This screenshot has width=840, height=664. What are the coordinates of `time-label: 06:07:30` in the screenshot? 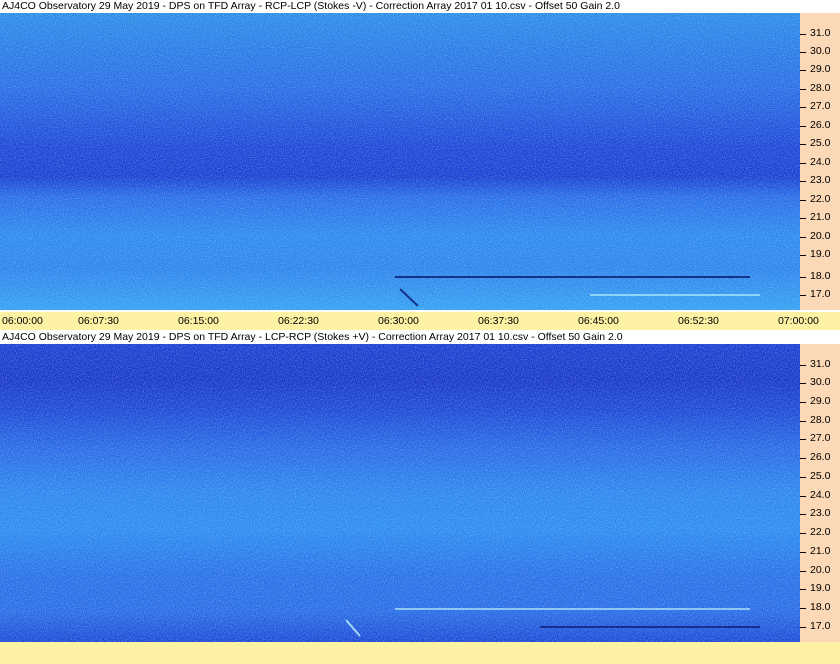 It's located at (98, 321).